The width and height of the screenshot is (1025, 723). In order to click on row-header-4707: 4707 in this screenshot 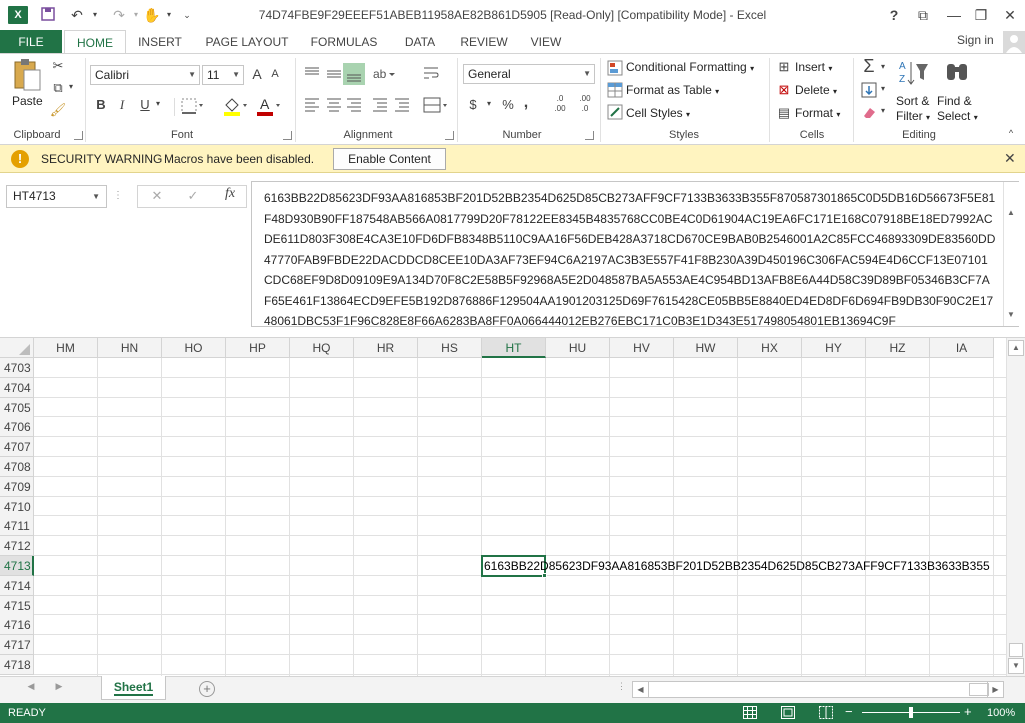, I will do `click(17, 447)`.